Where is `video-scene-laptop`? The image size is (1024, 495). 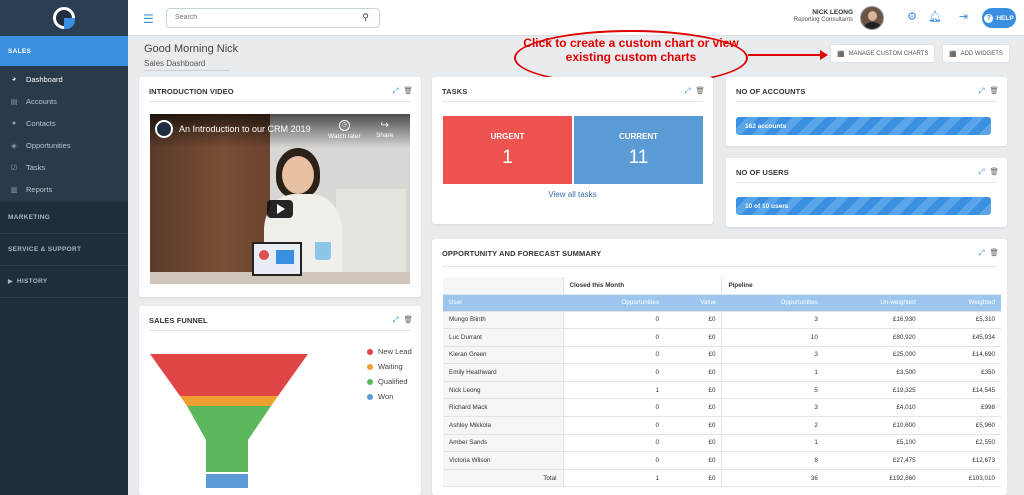 video-scene-laptop is located at coordinates (277, 259).